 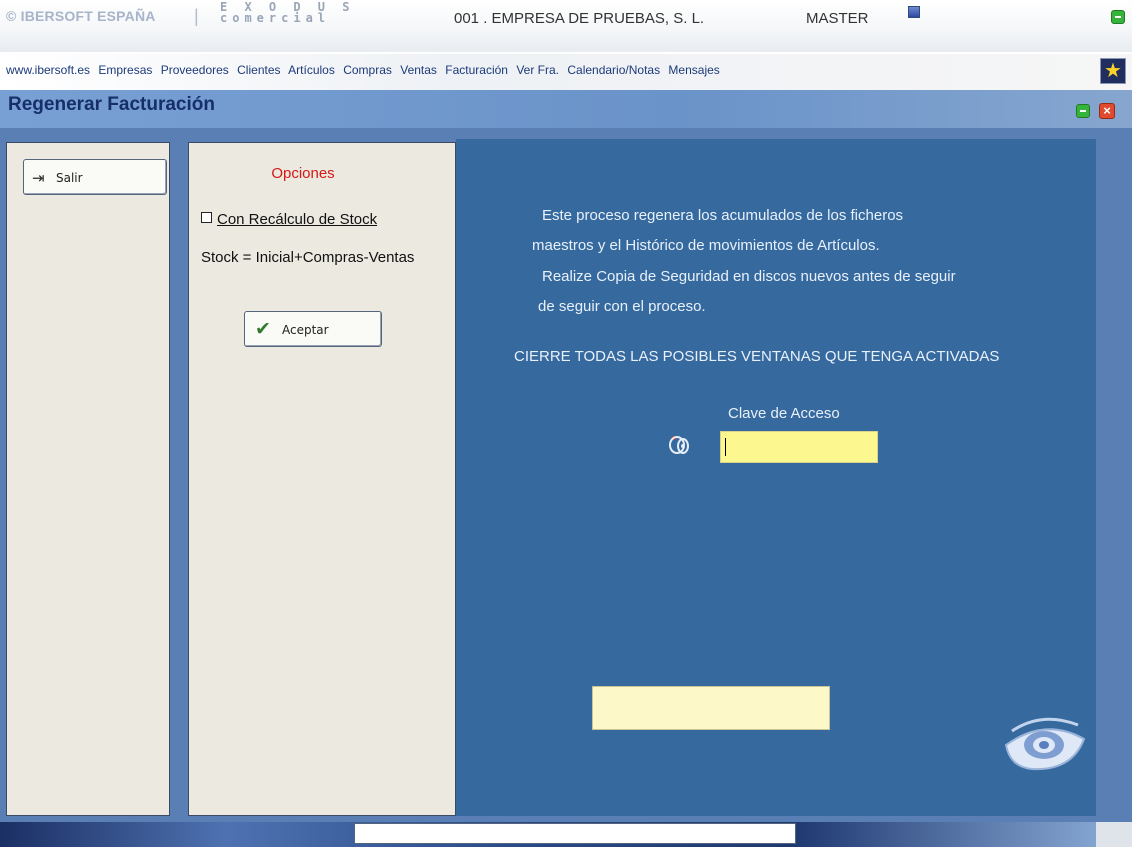 I want to click on salir-button: ⇥ Salir, so click(x=95, y=177).